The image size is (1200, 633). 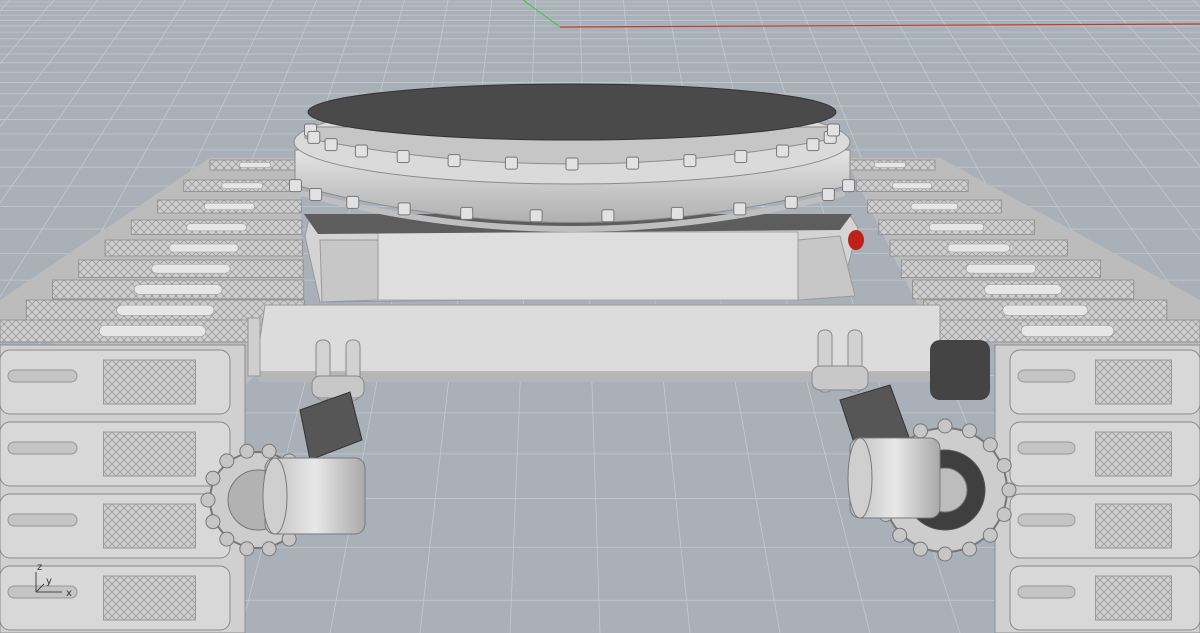 What do you see at coordinates (541, 14) in the screenshot?
I see `world-y-axis` at bounding box center [541, 14].